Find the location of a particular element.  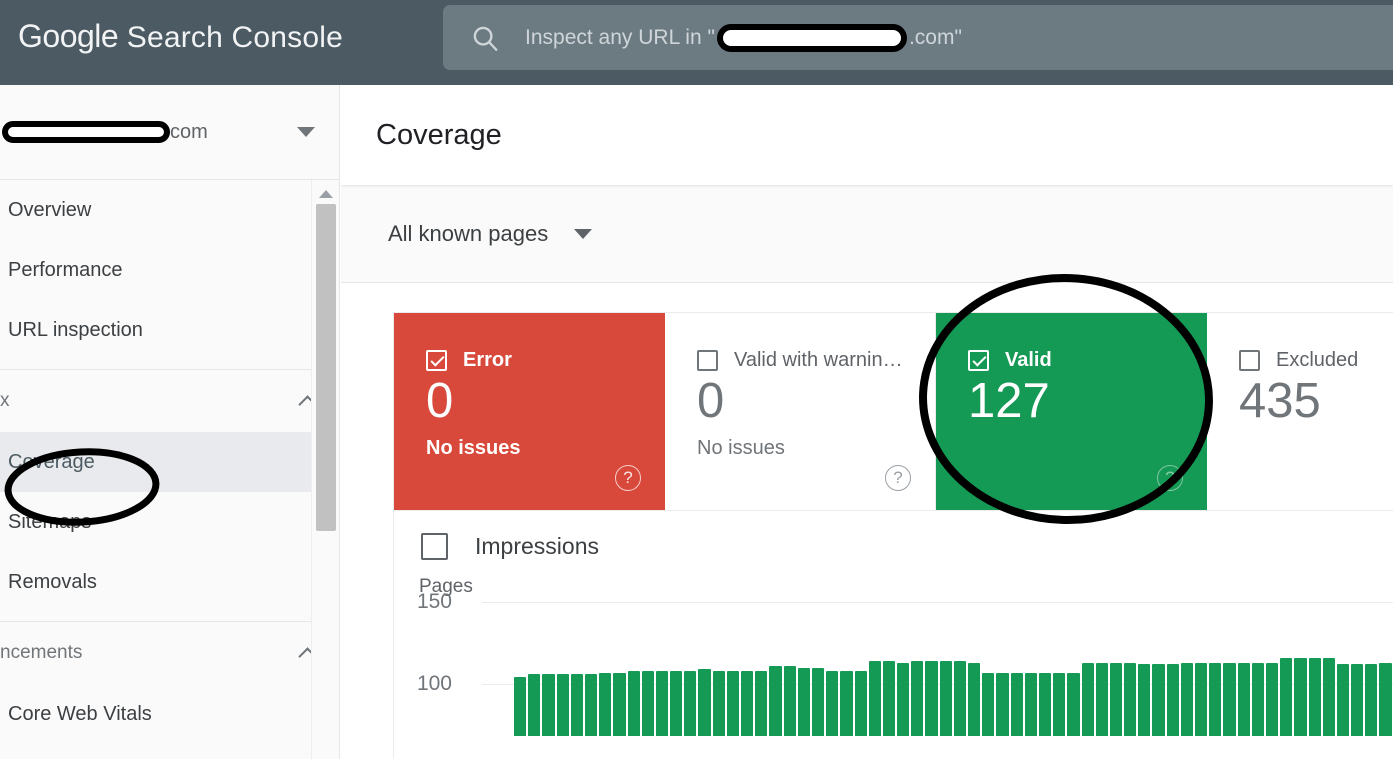

page-title-bar: Coverage is located at coordinates (867, 135).